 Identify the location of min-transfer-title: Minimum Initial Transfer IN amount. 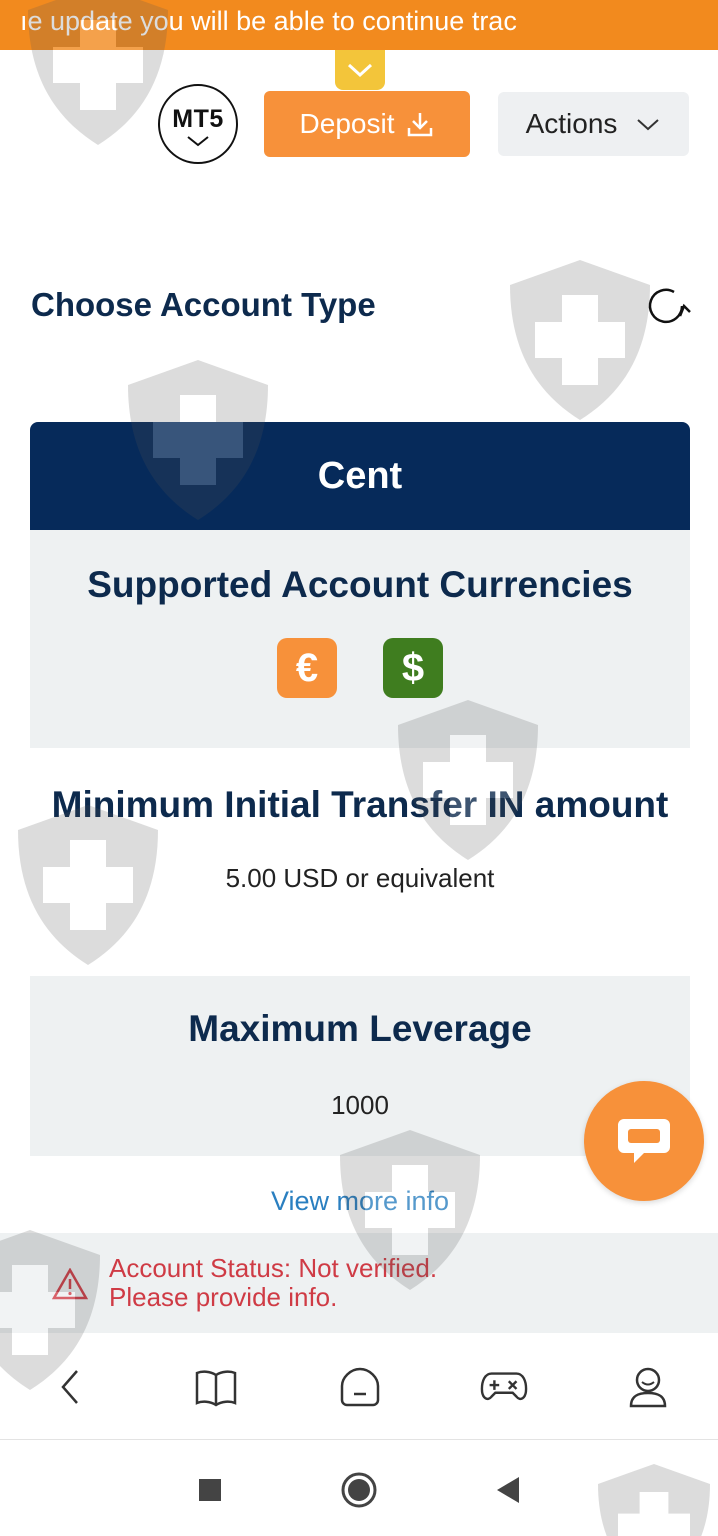
(360, 804).